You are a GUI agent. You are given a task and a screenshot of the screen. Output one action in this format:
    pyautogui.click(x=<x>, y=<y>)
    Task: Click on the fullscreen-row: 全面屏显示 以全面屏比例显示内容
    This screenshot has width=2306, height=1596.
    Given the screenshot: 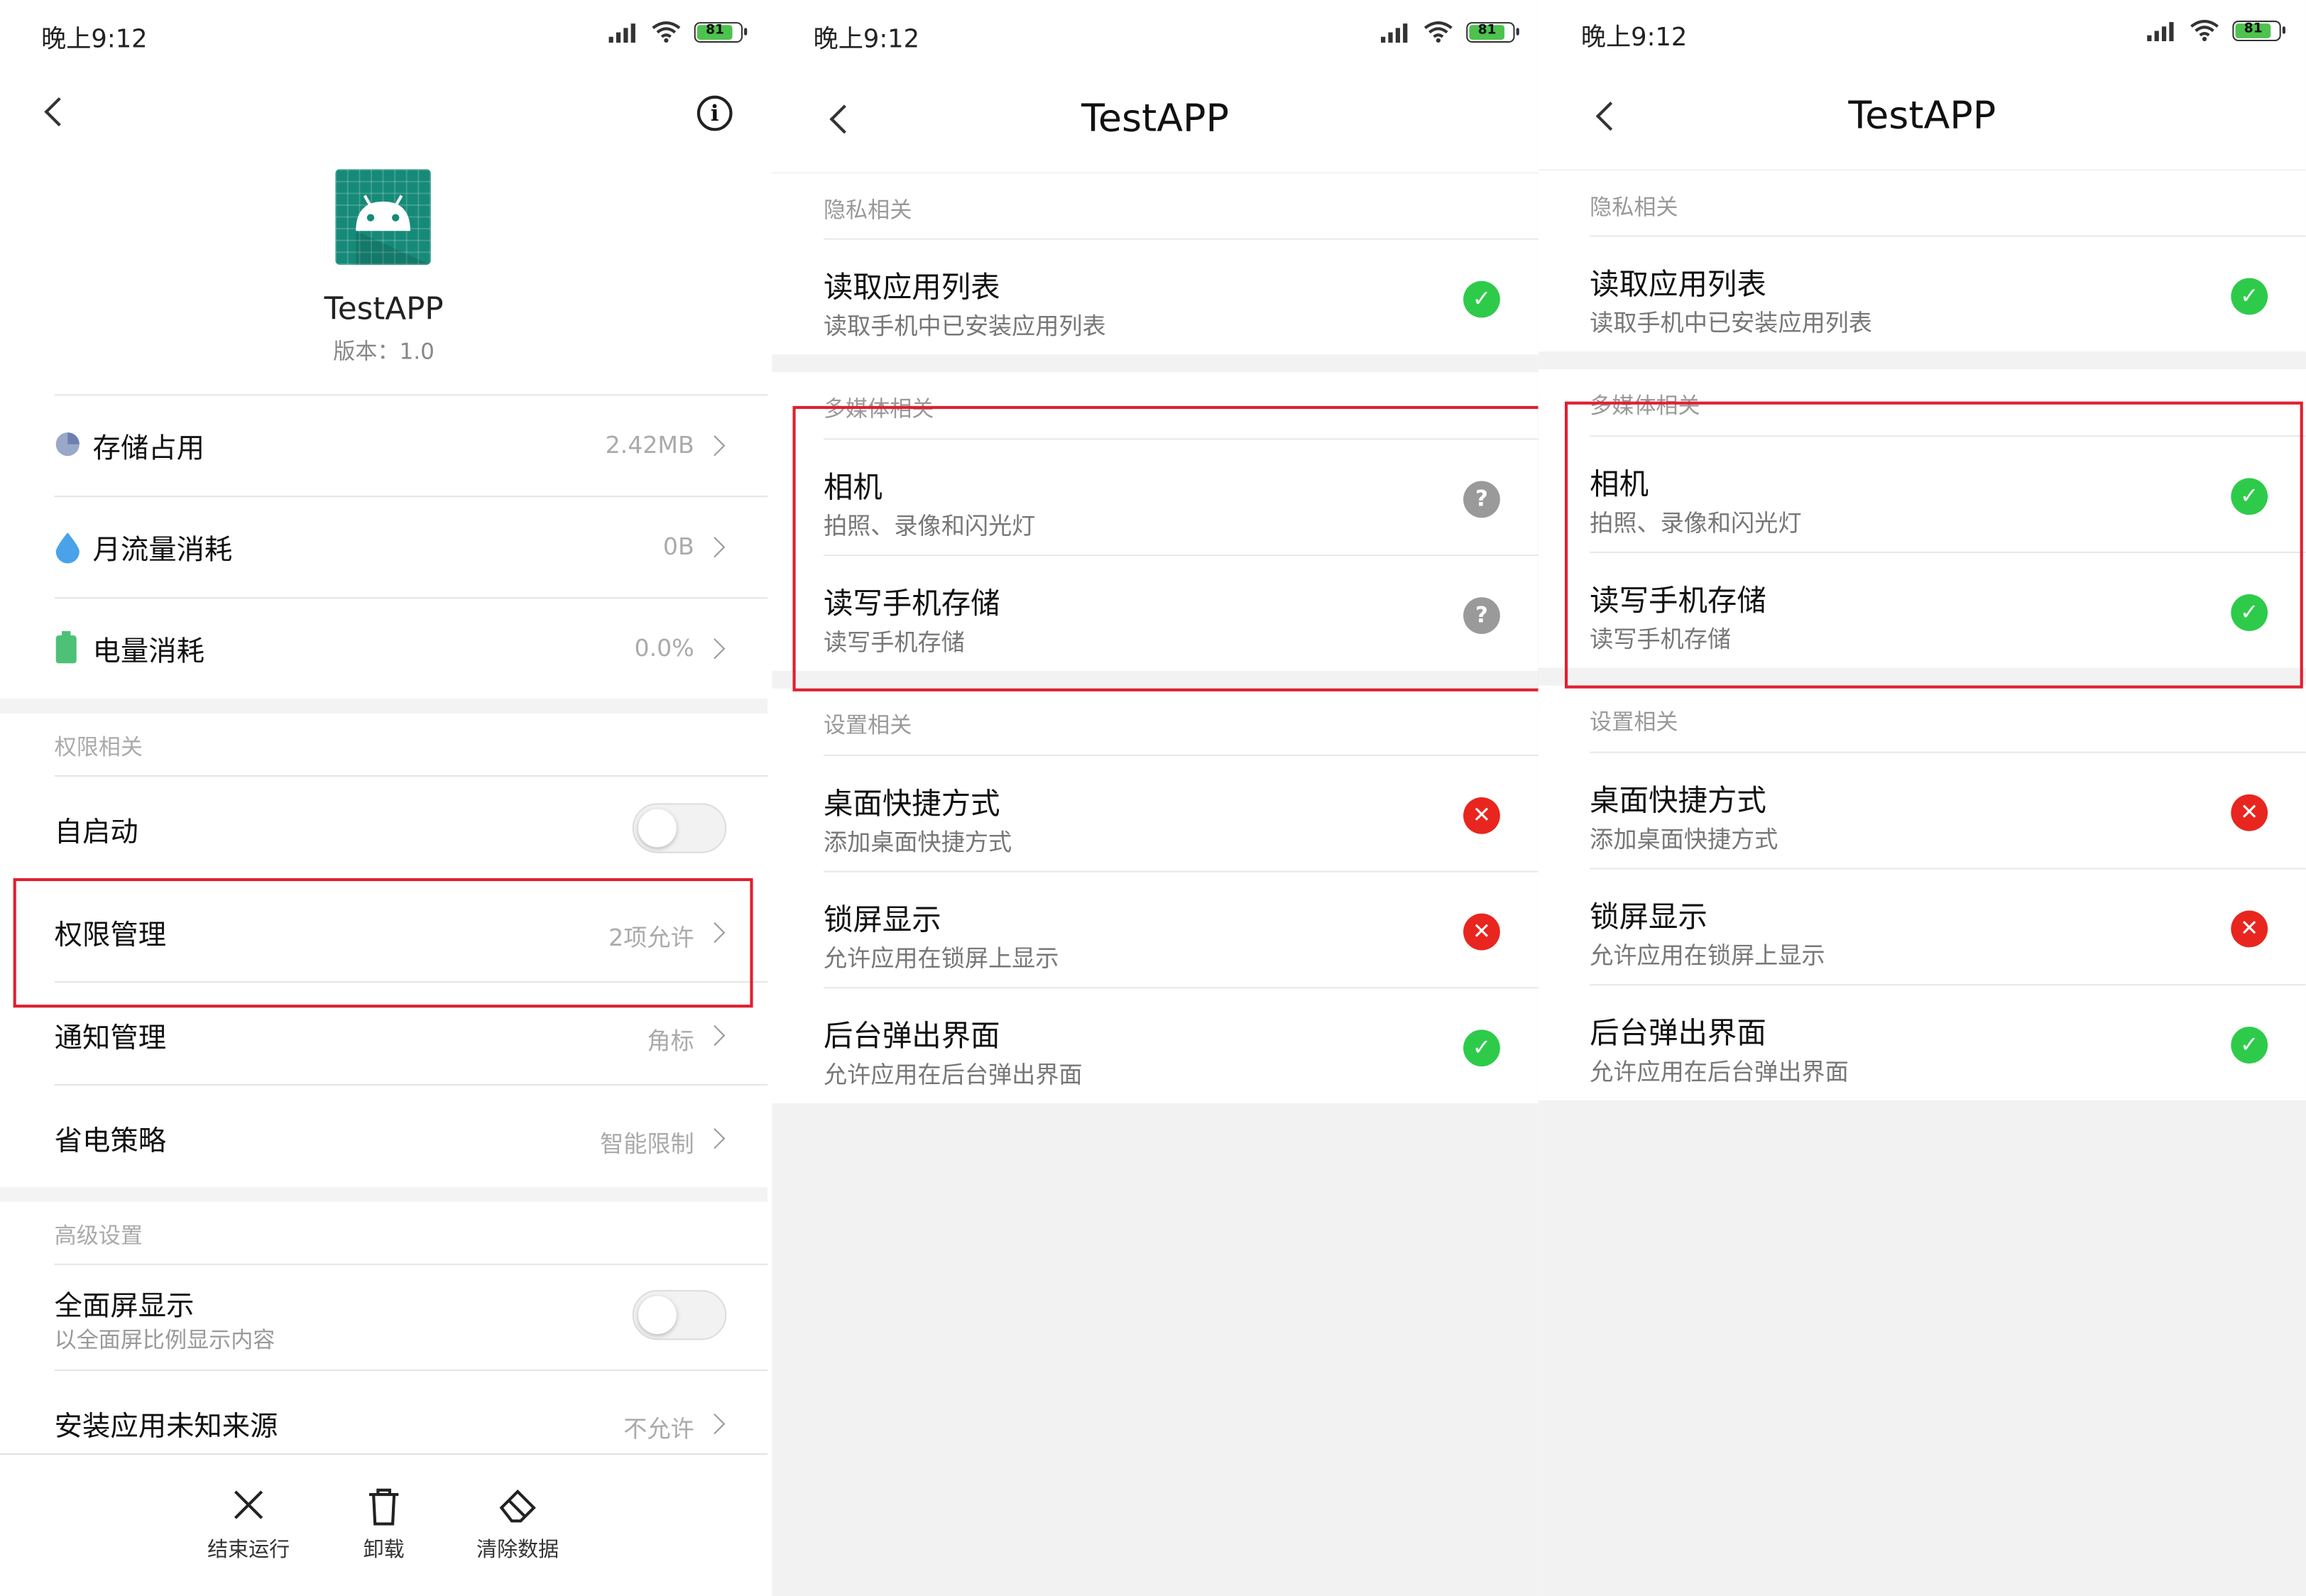 What is the action you would take?
    pyautogui.click(x=384, y=1316)
    